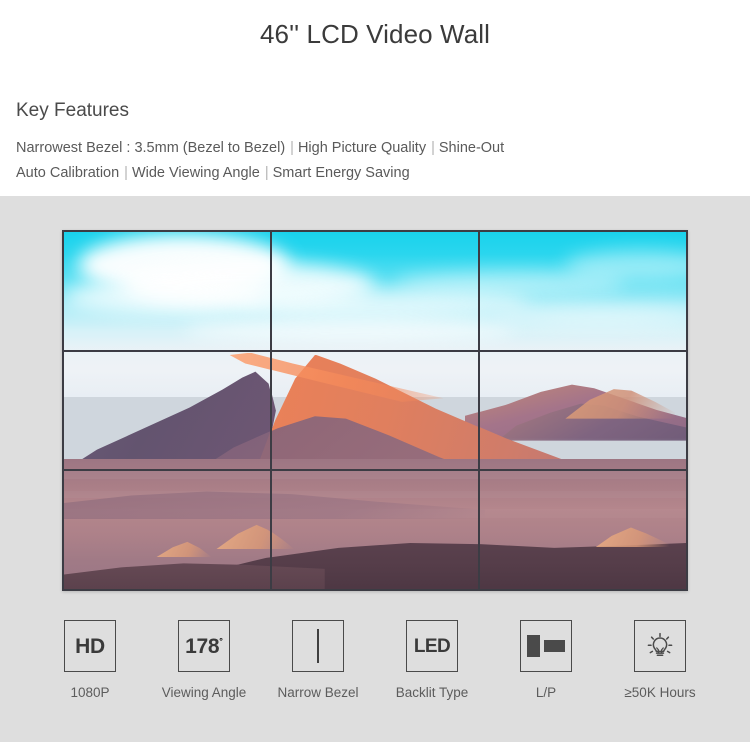 This screenshot has height=742, width=750. What do you see at coordinates (68, 173) in the screenshot?
I see `feature-item: Auto Calibration` at bounding box center [68, 173].